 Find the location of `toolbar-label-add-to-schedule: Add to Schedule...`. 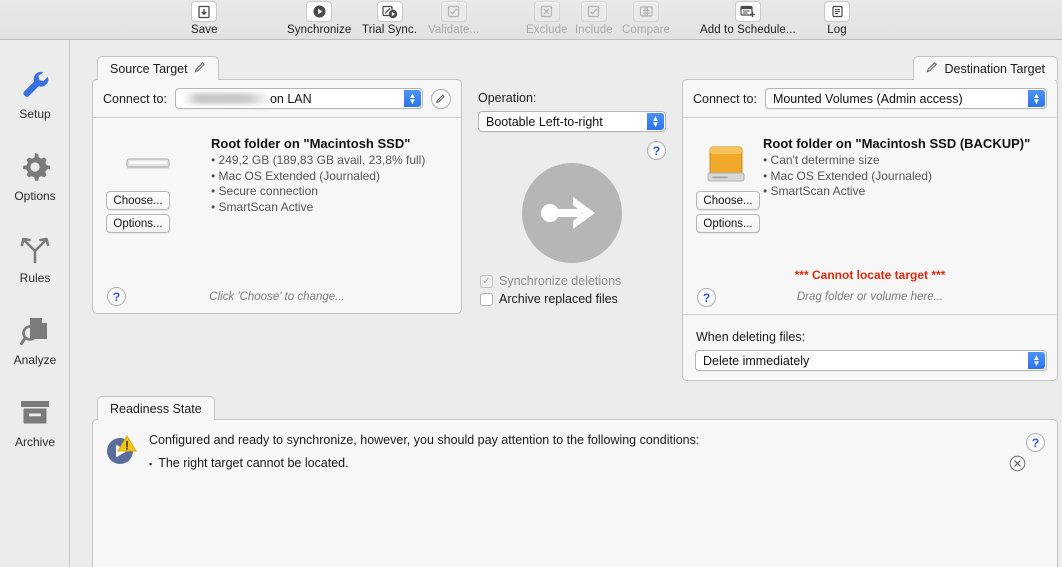

toolbar-label-add-to-schedule: Add to Schedule... is located at coordinates (748, 30).